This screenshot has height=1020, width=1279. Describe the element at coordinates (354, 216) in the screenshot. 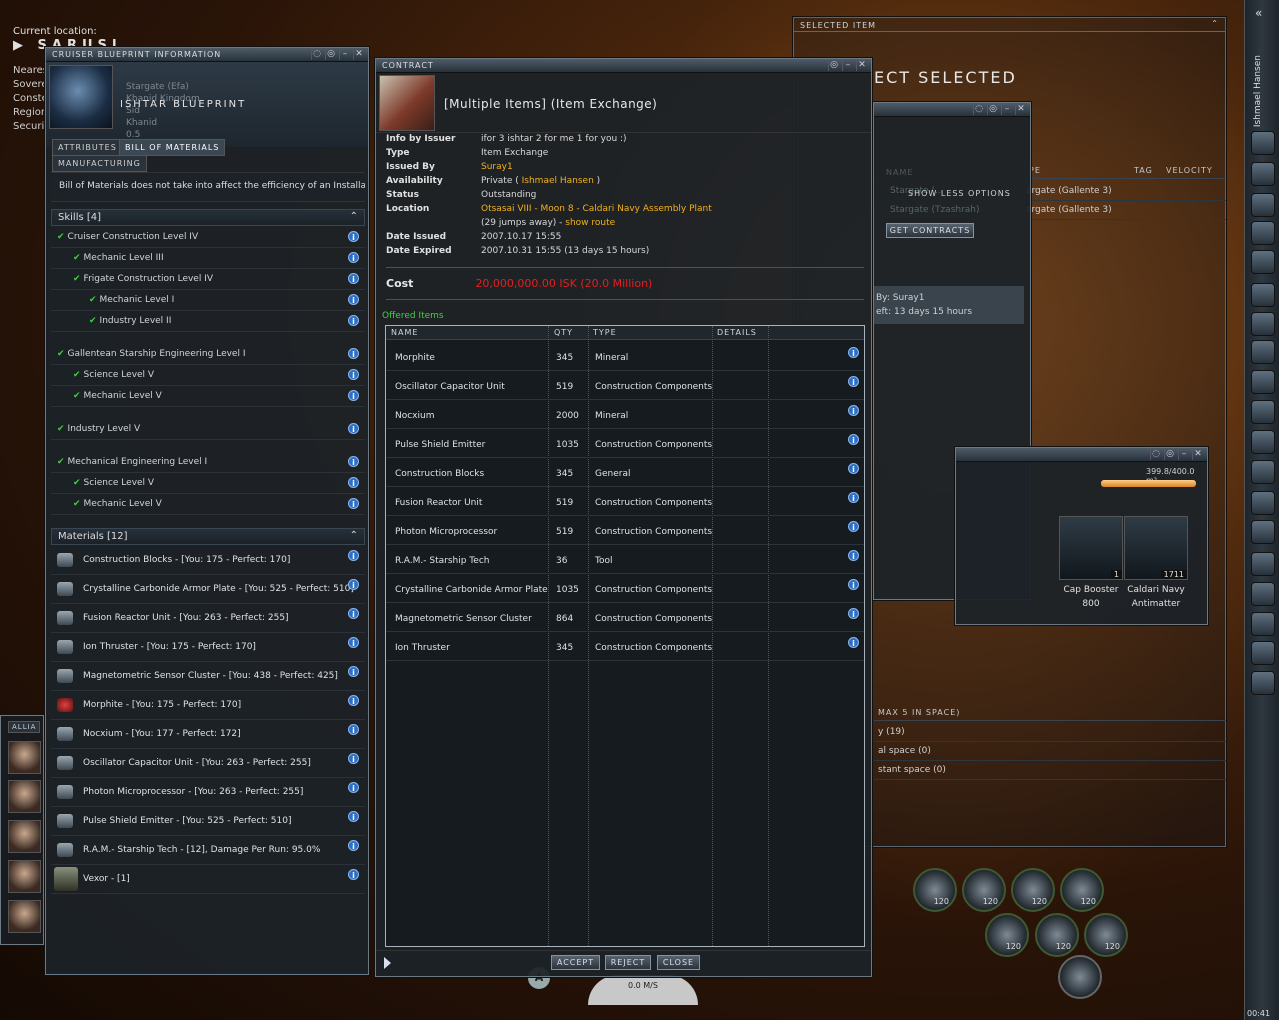

I see `collapse-icon: ⌃` at that location.